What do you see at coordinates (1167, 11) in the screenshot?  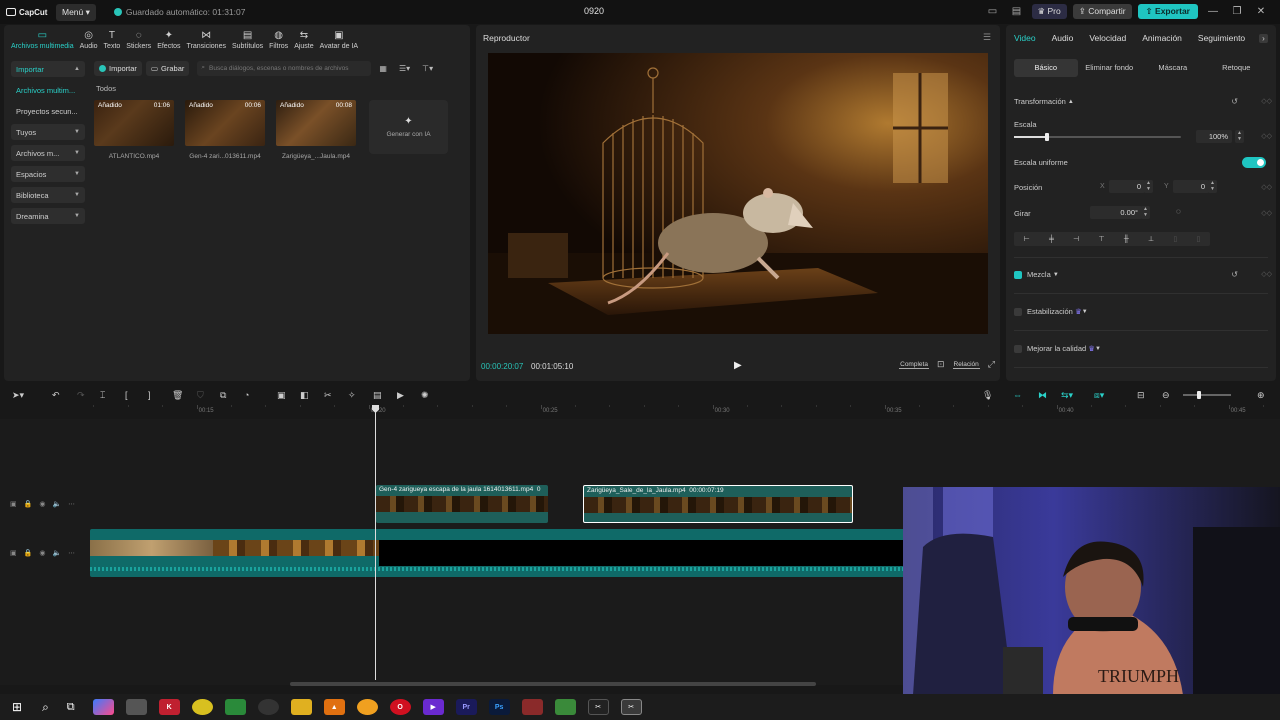 I see `export-button: ⇧ Exportar` at bounding box center [1167, 11].